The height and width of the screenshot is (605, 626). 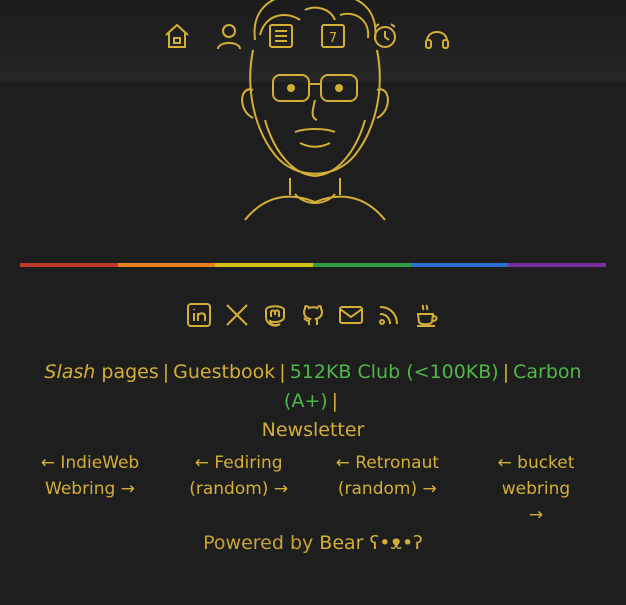 I want to click on email-link, so click(x=351, y=315).